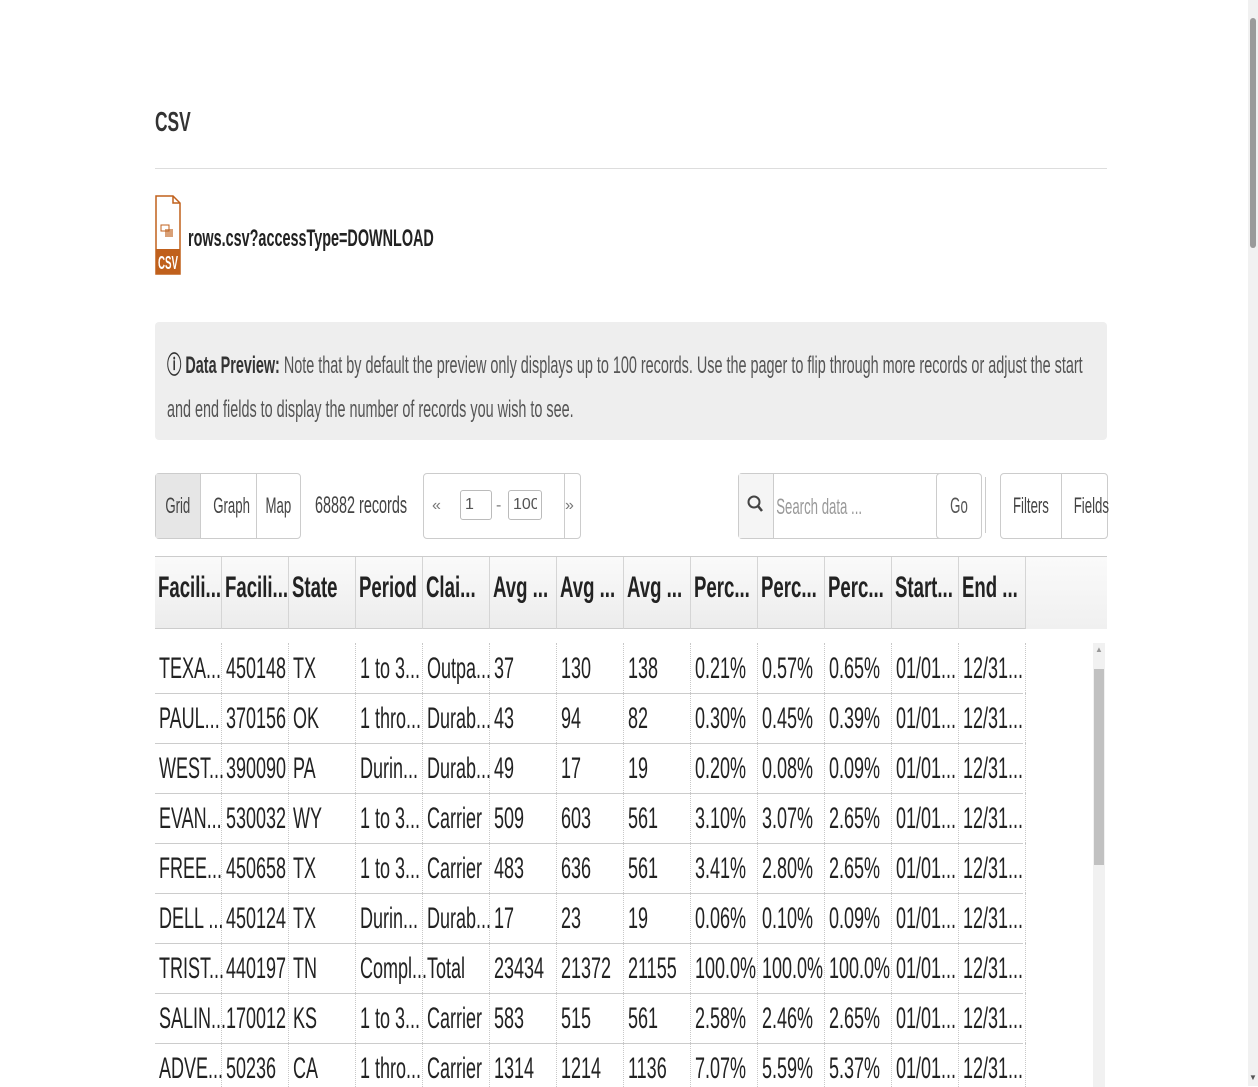 The image size is (1258, 1087). Describe the element at coordinates (523, 968) in the screenshot. I see `table-cell: 23434` at that location.